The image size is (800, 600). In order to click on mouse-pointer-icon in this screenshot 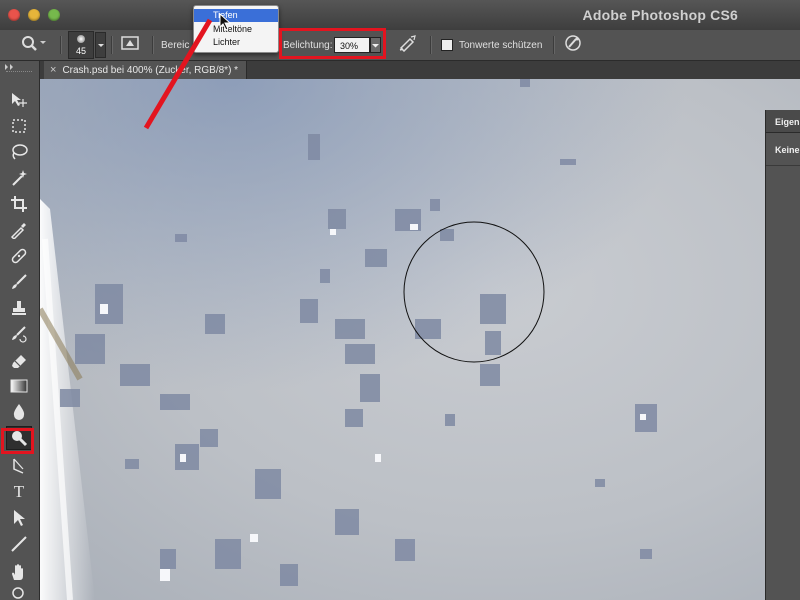, I will do `click(225, 22)`.